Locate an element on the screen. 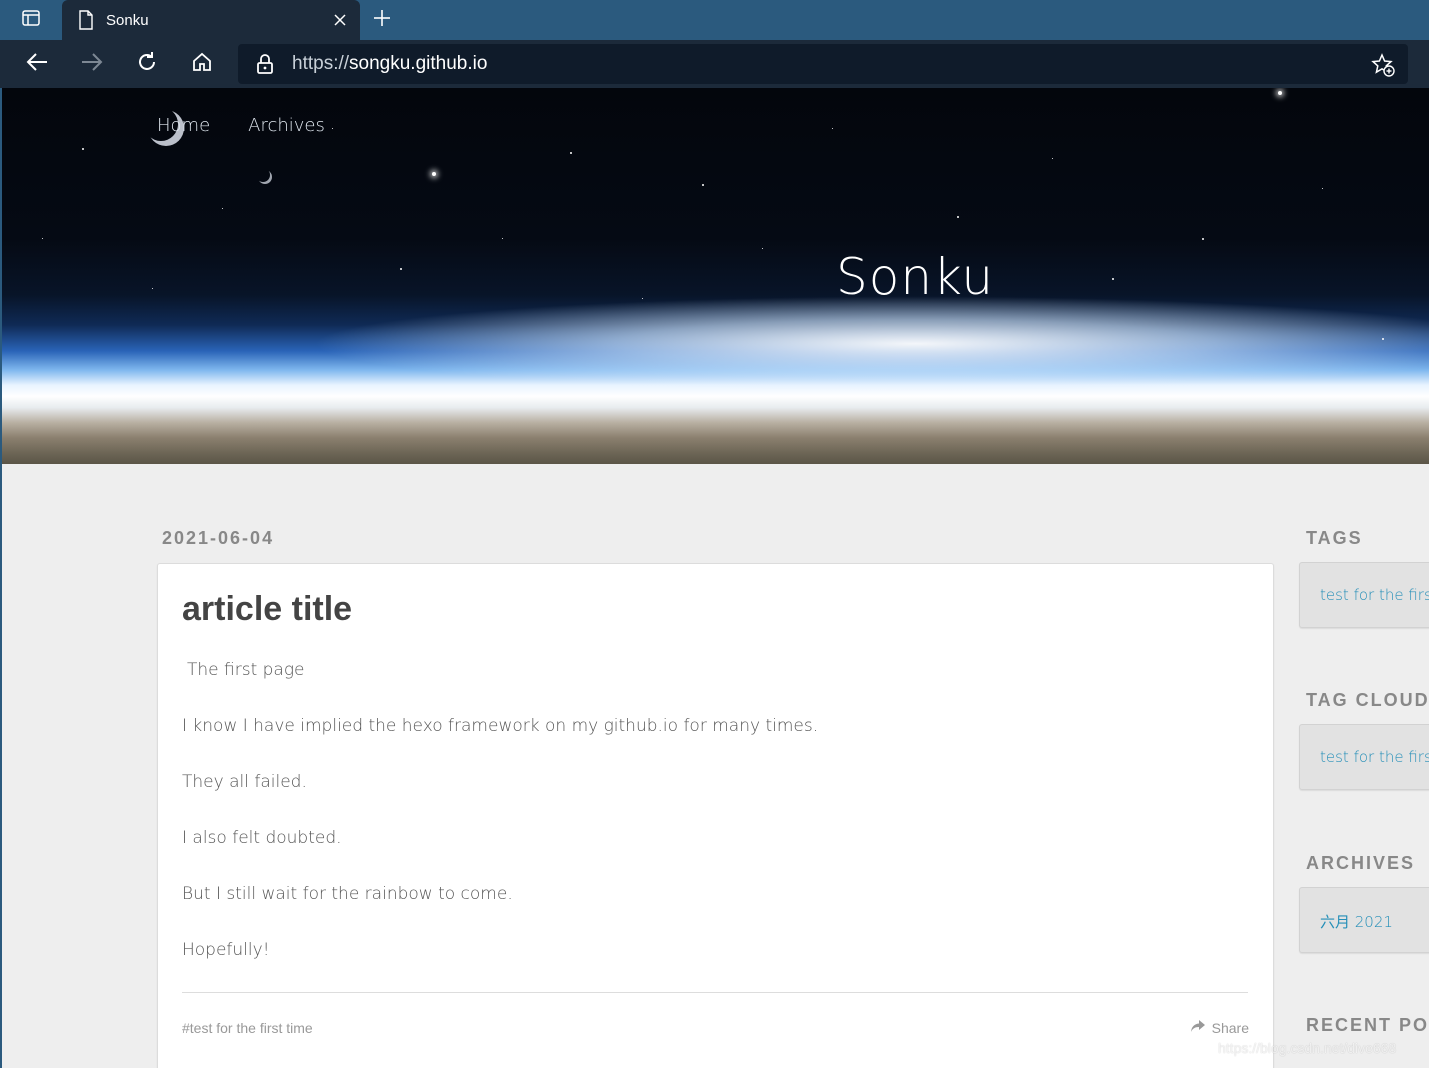  forward-button is located at coordinates (92, 64).